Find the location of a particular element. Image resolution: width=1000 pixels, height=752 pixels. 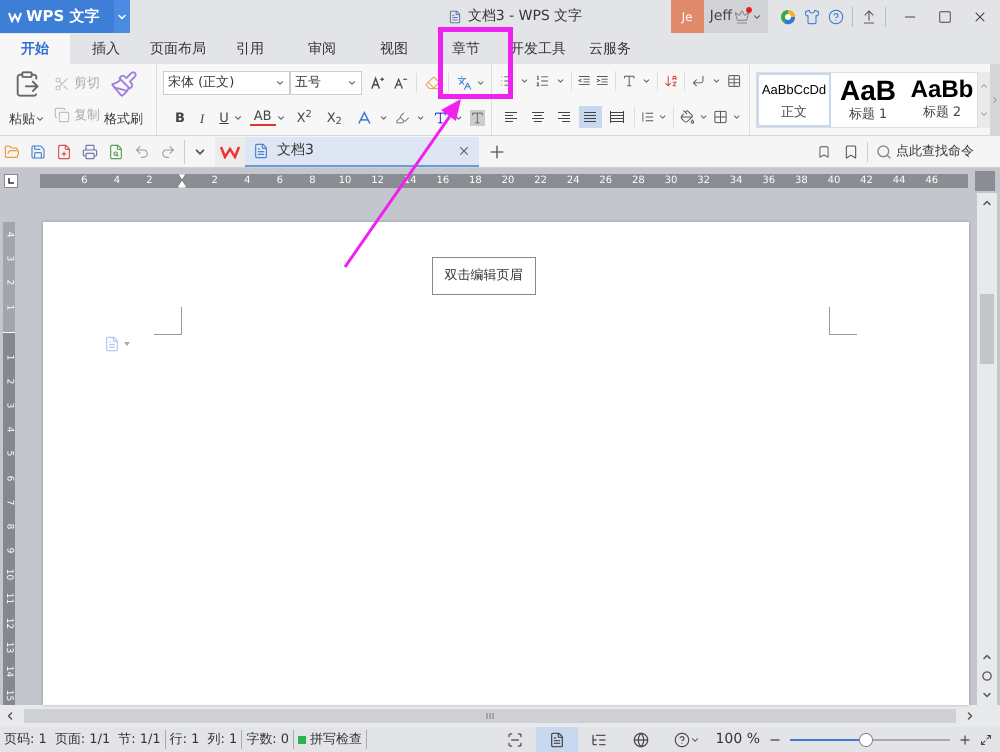

grow-font-icon is located at coordinates (377, 82).